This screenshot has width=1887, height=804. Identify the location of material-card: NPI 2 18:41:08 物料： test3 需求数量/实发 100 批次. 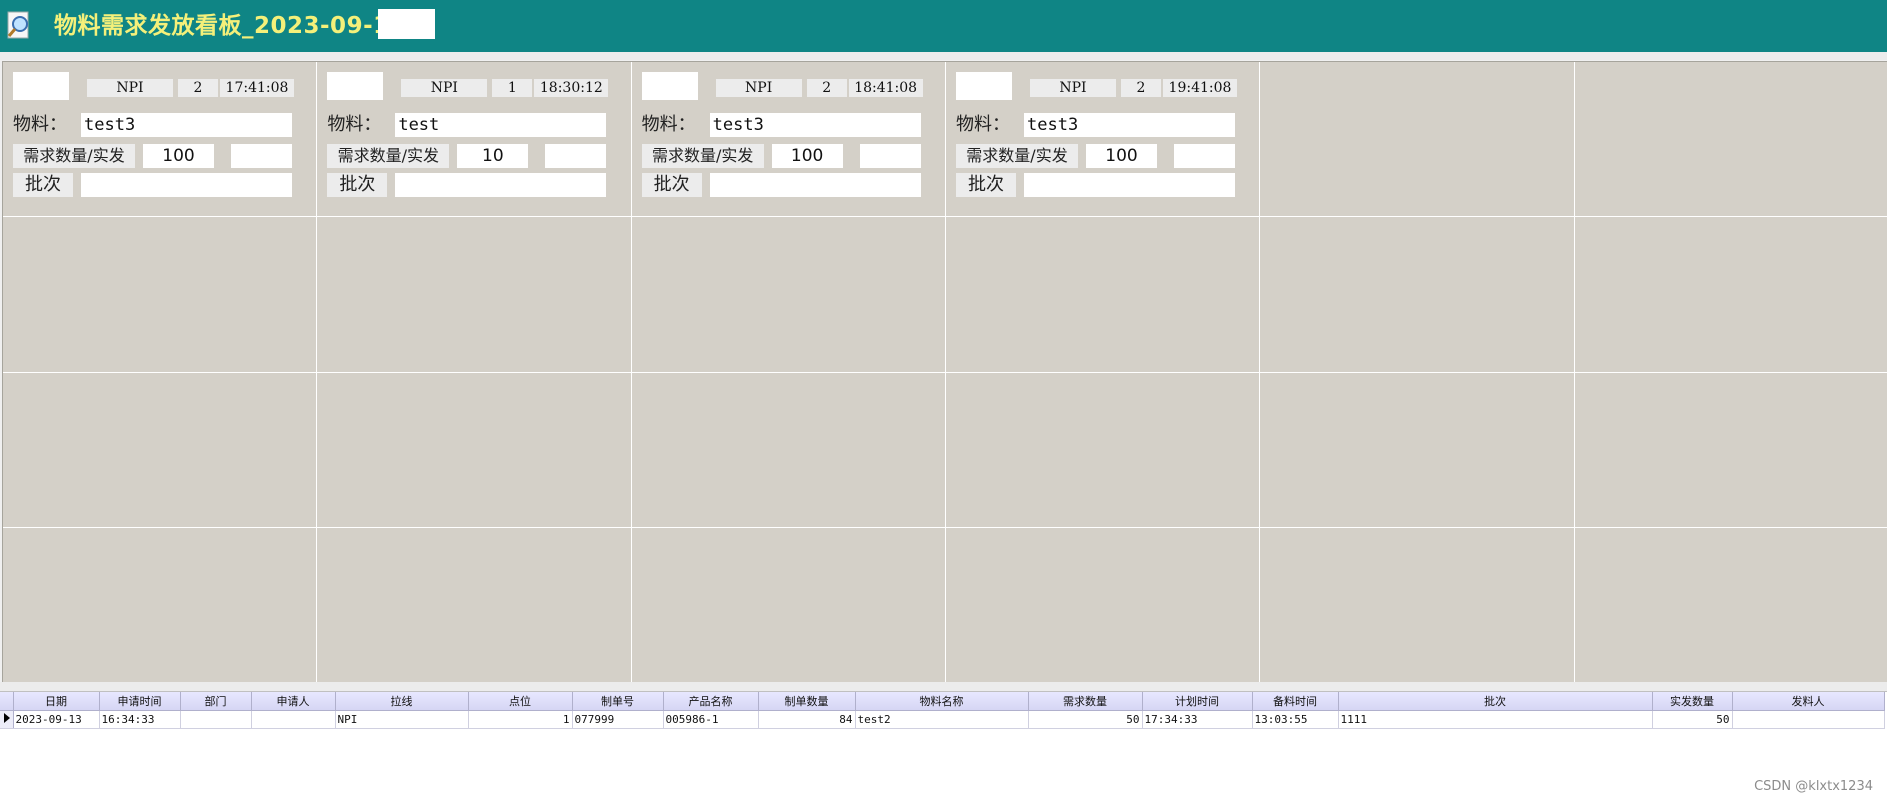
(788, 139).